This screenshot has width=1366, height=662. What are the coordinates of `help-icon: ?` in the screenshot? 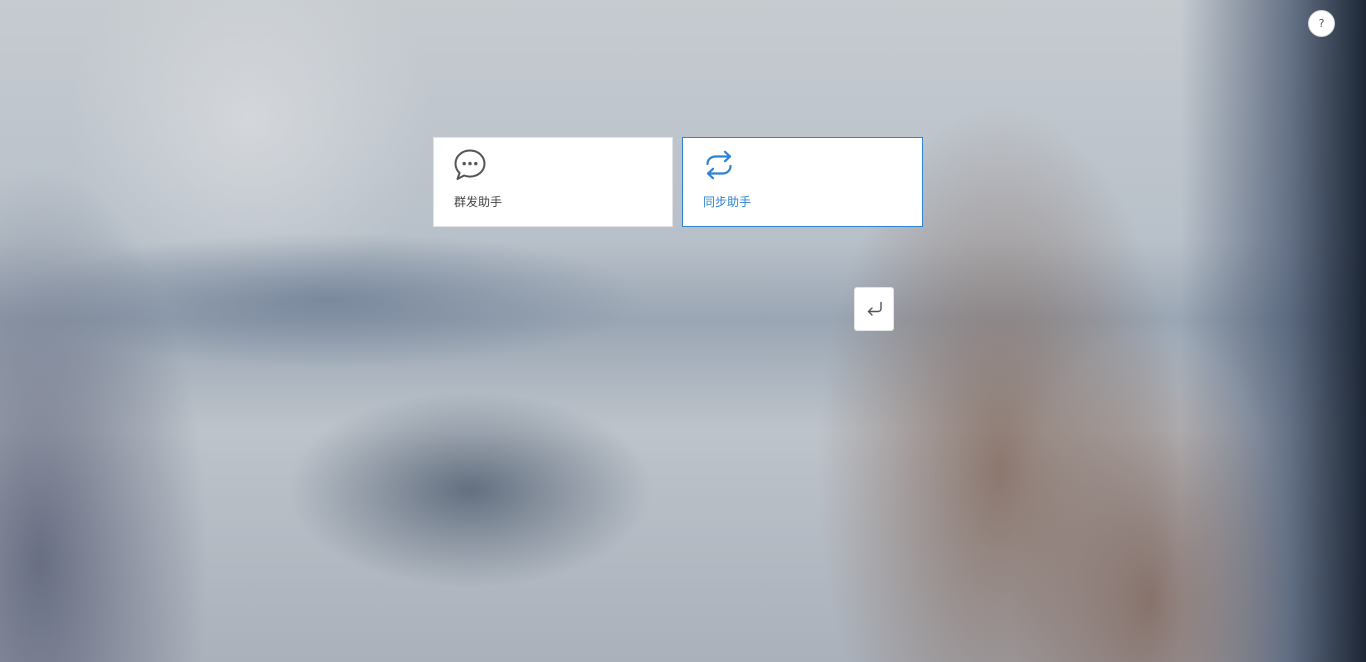 It's located at (1321, 23).